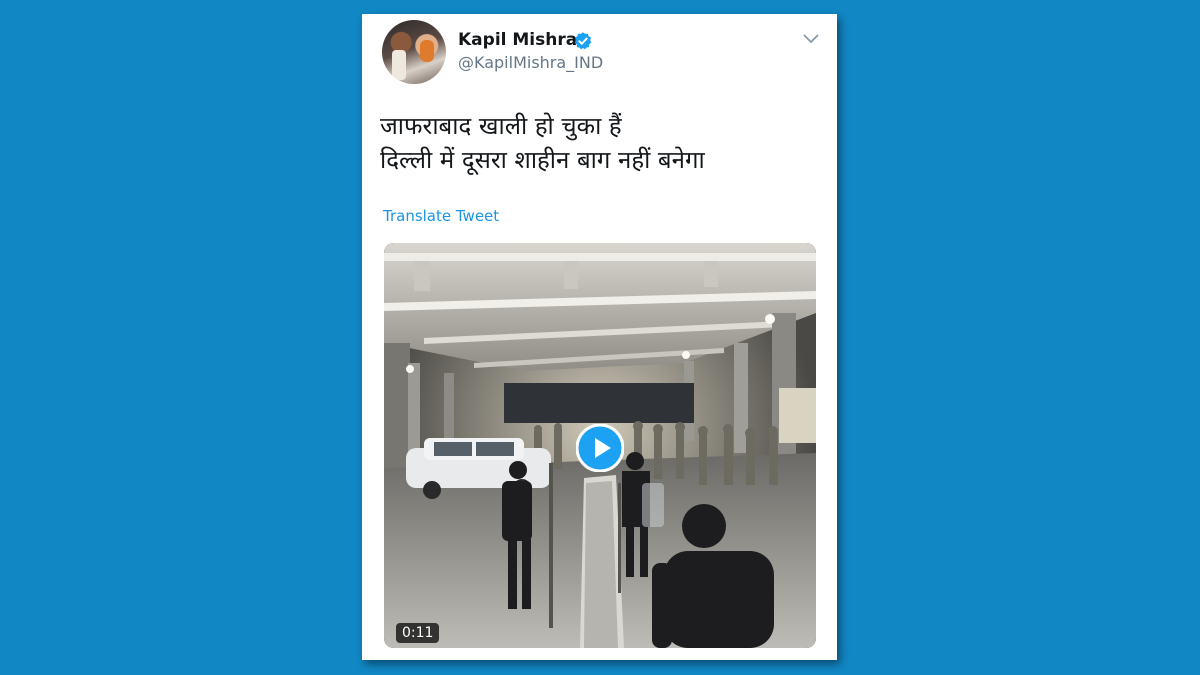 The image size is (1200, 675). Describe the element at coordinates (414, 52) in the screenshot. I see `author-avatar` at that location.